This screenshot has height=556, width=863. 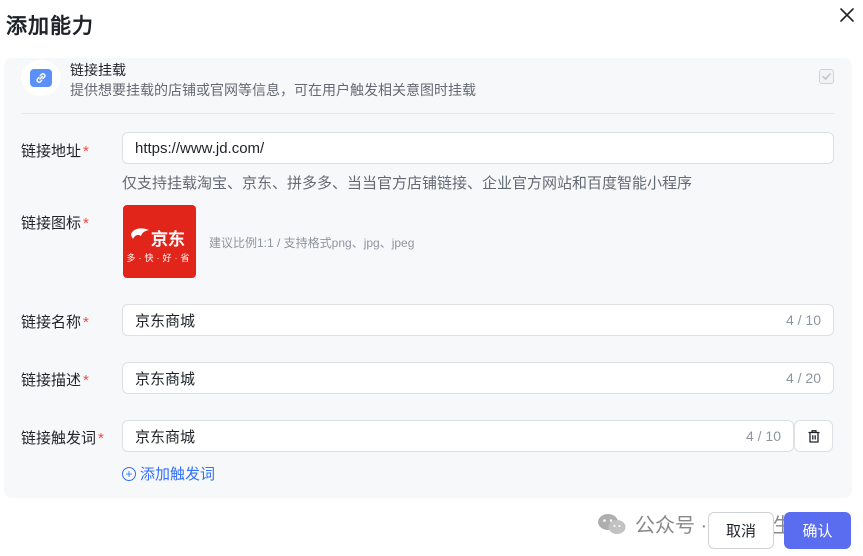 I want to click on trash-icon, so click(x=813, y=436).